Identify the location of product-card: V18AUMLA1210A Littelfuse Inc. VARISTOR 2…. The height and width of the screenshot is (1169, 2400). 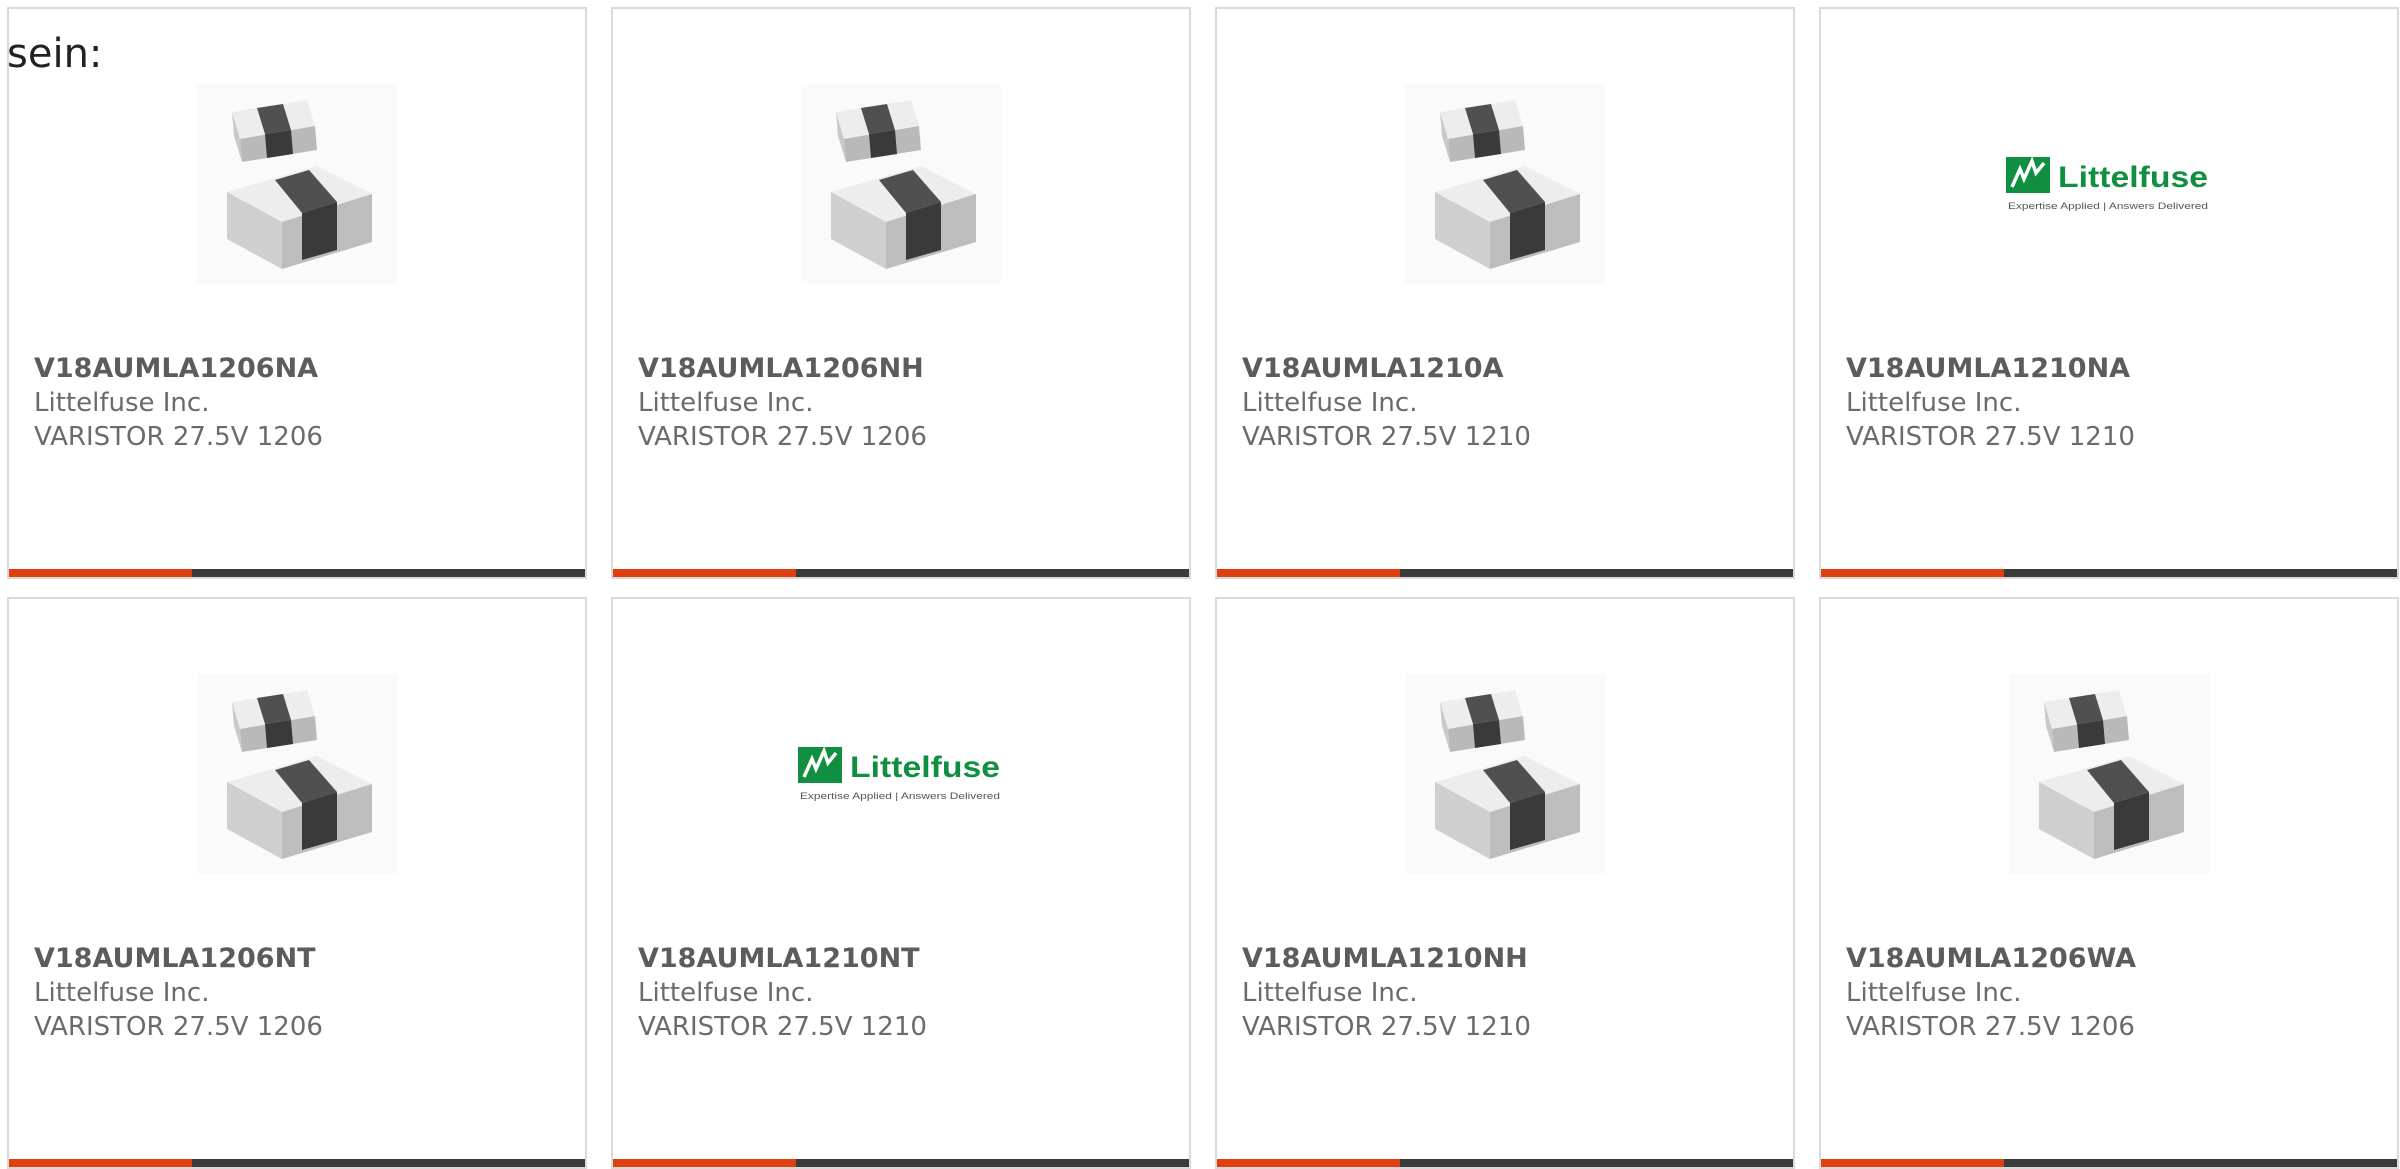
(1505, 293).